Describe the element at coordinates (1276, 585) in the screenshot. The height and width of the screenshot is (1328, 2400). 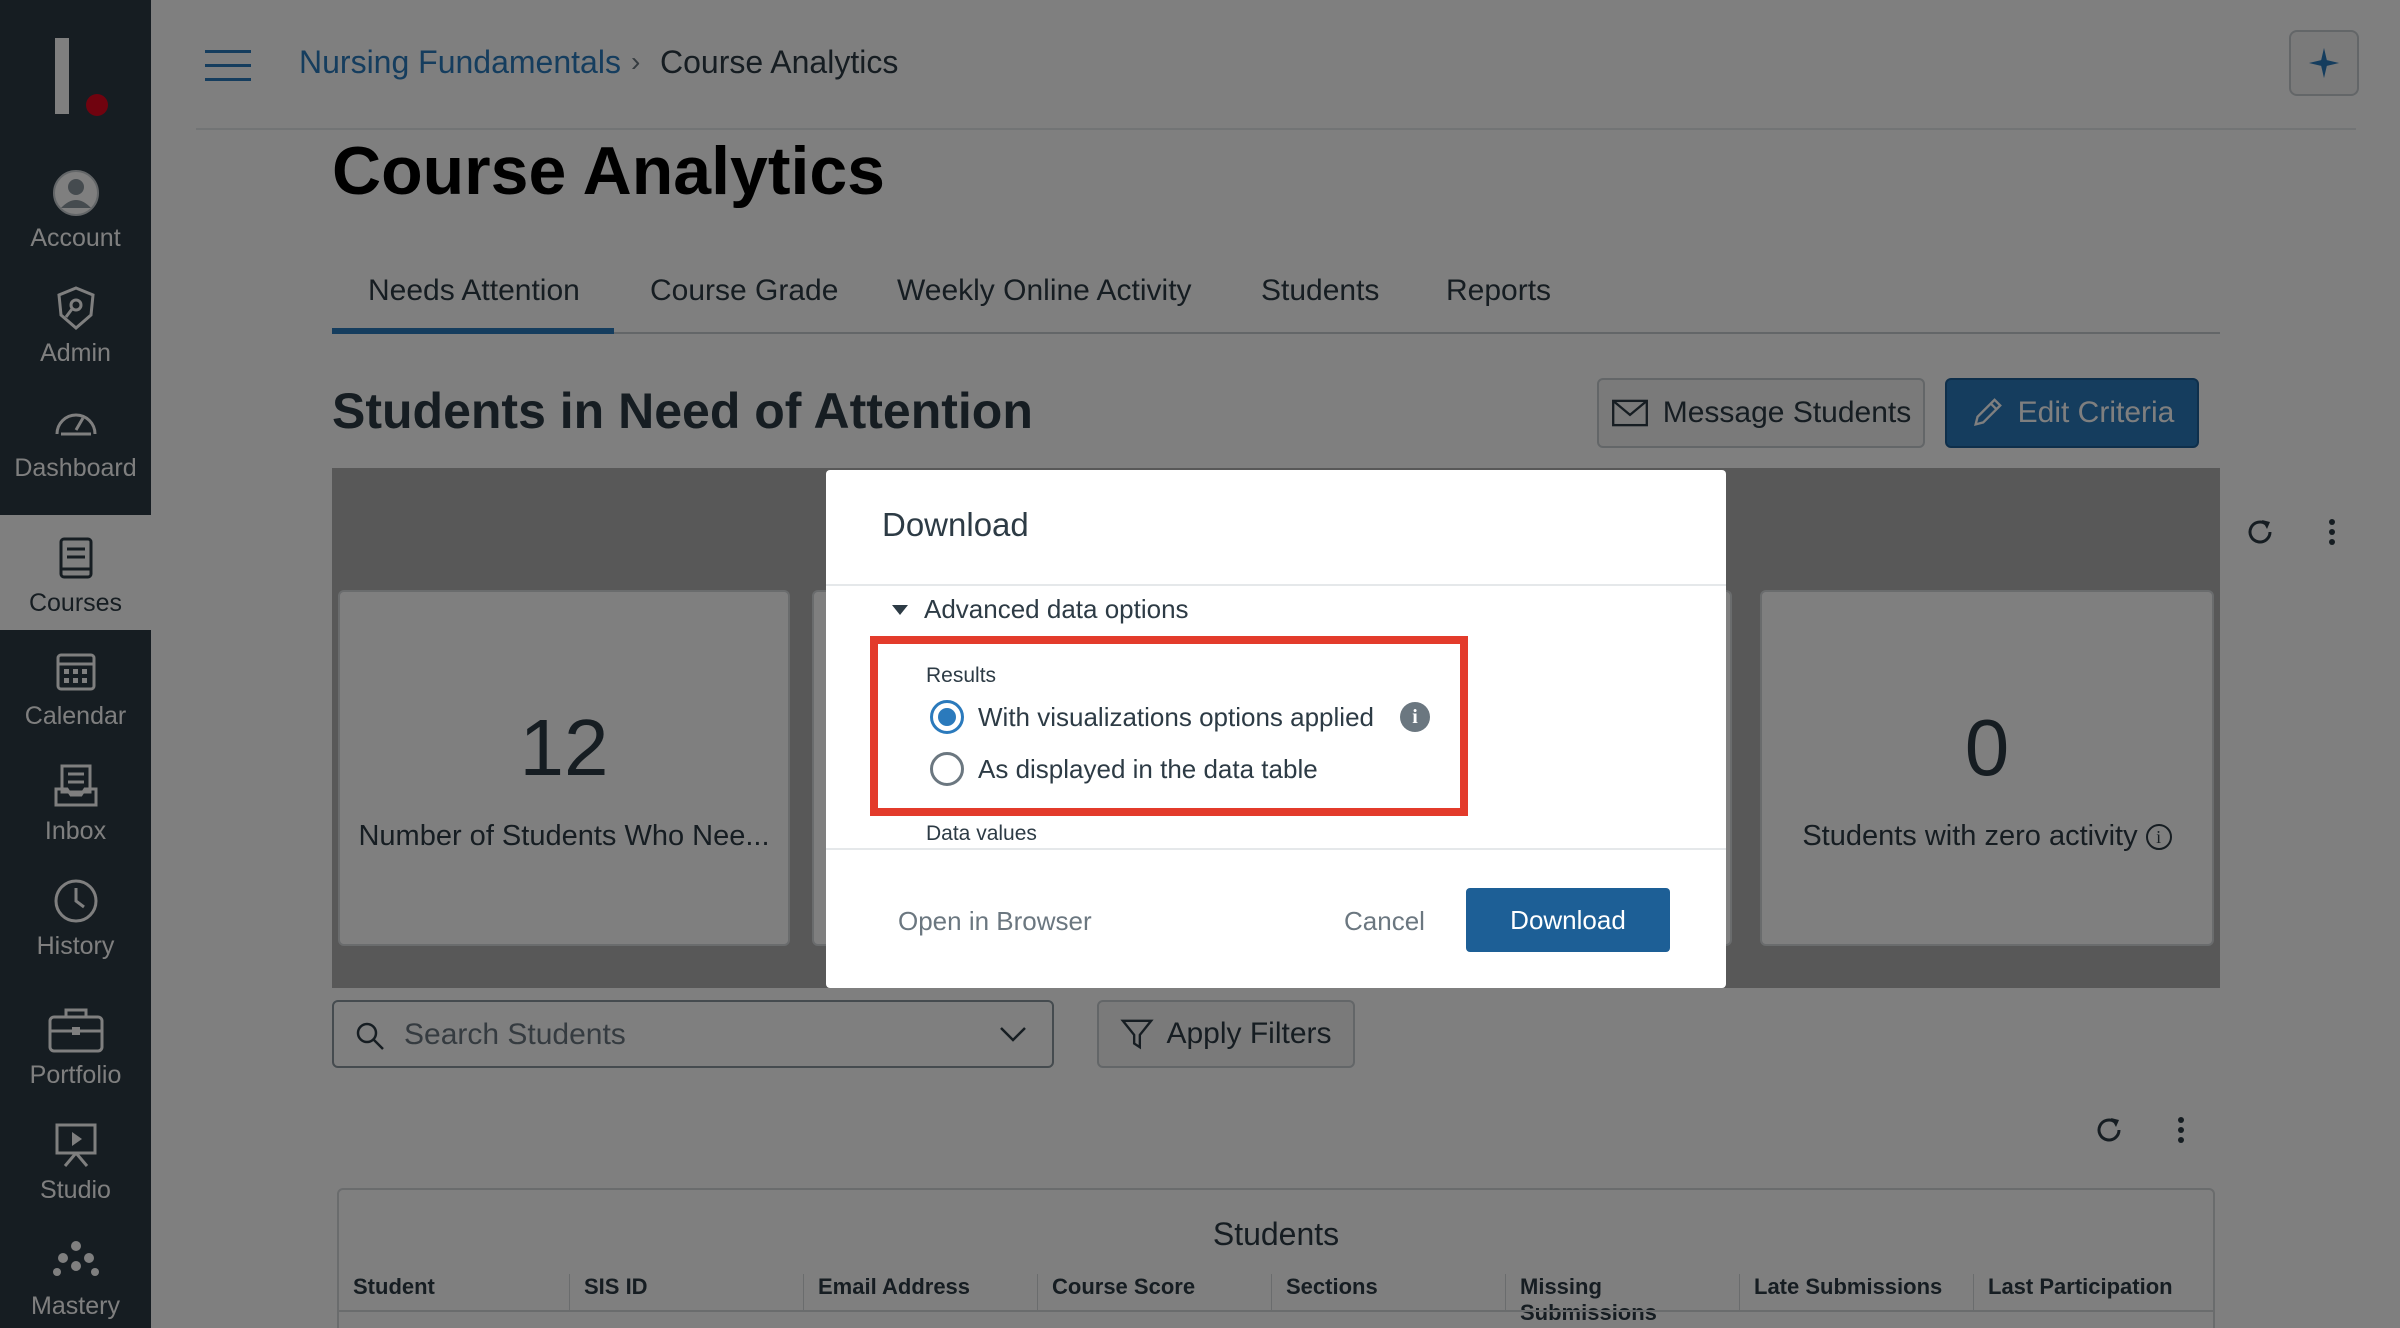
I see `dialog-divider` at that location.